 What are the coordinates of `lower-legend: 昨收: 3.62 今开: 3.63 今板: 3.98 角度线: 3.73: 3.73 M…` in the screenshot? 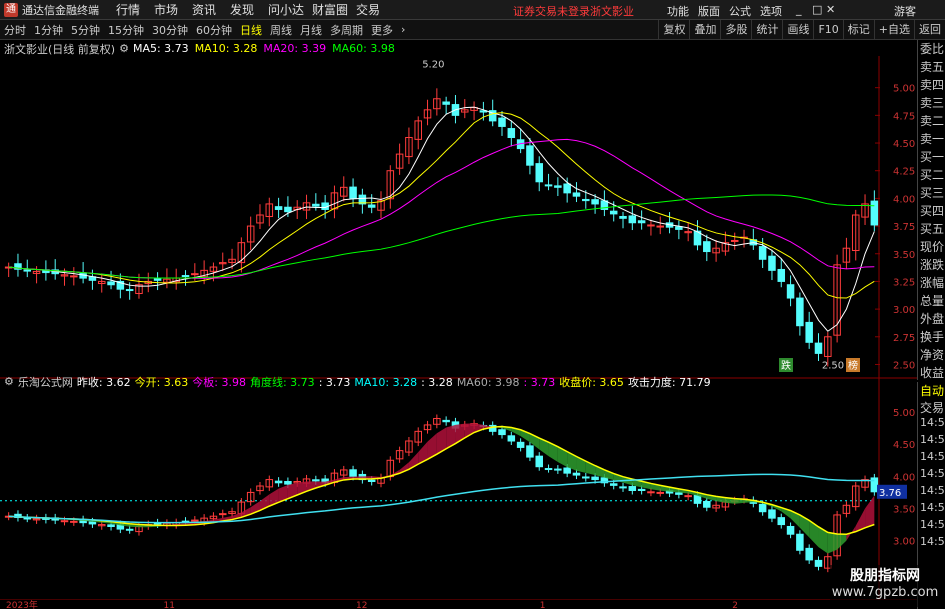 It's located at (396, 382).